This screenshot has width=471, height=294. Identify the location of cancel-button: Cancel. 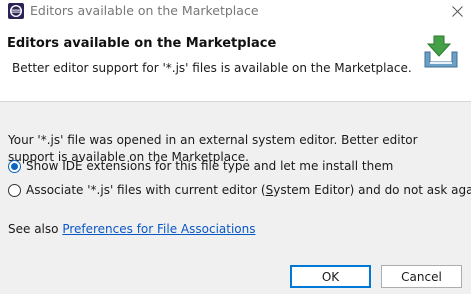
(421, 276).